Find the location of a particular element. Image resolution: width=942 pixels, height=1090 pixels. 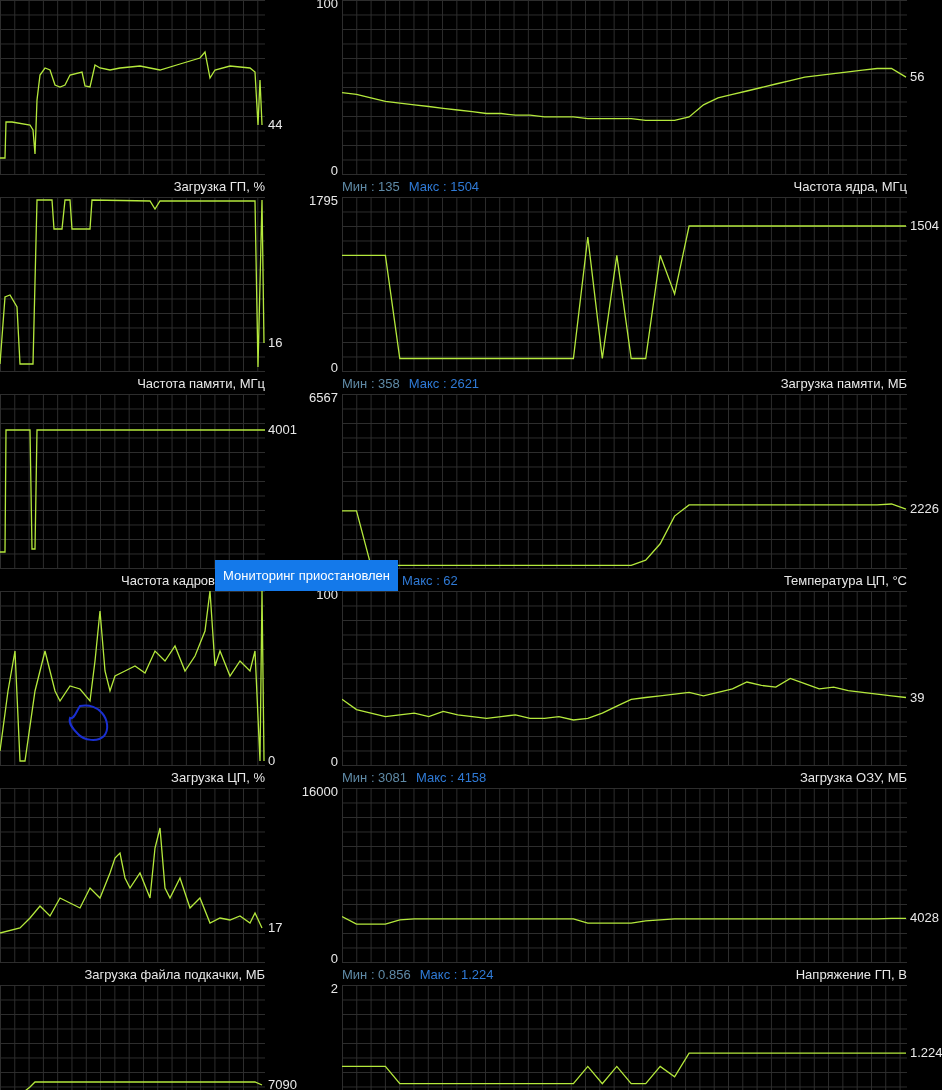

current-value: 0 is located at coordinates (272, 761).